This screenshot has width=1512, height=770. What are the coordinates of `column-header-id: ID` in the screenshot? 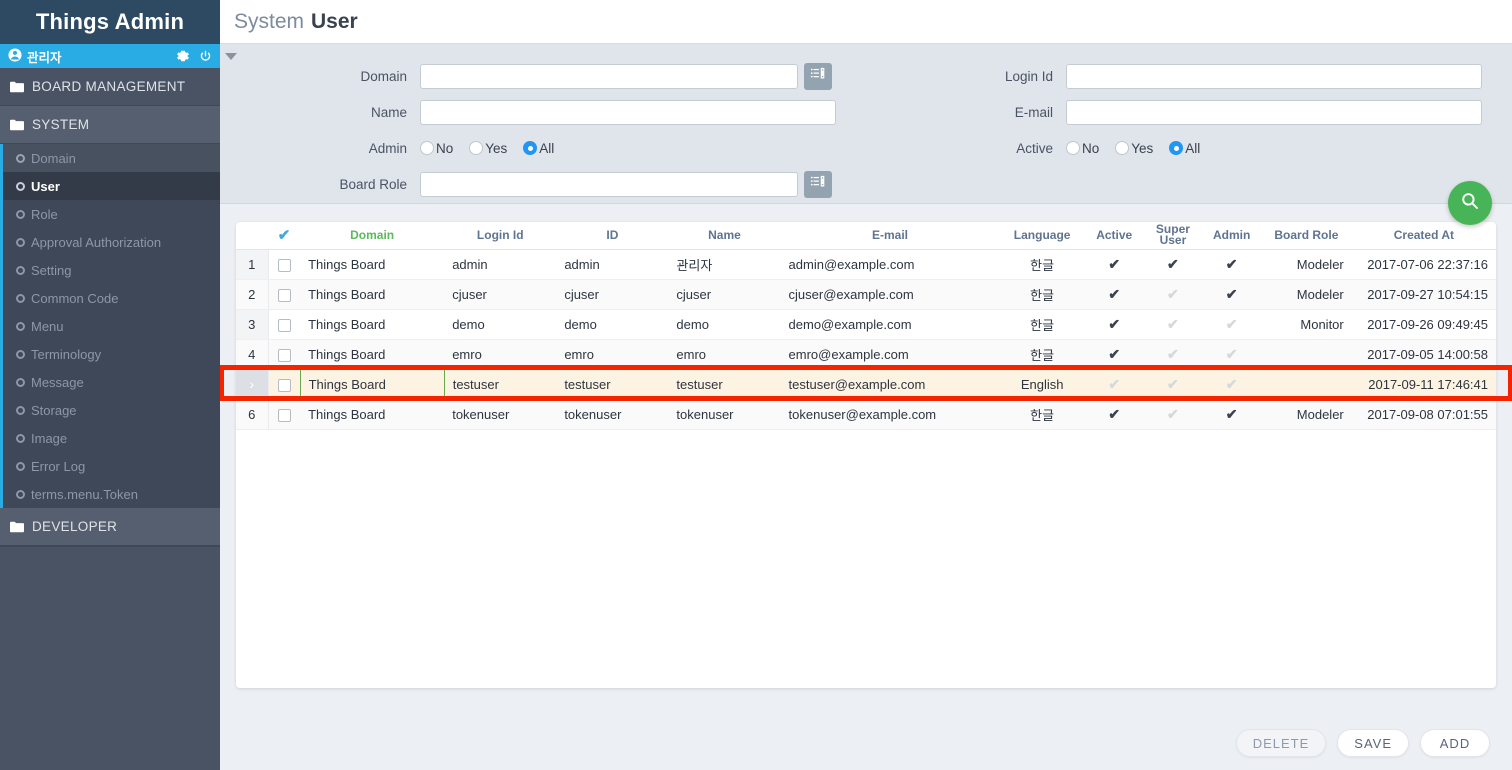 It's located at (612, 236).